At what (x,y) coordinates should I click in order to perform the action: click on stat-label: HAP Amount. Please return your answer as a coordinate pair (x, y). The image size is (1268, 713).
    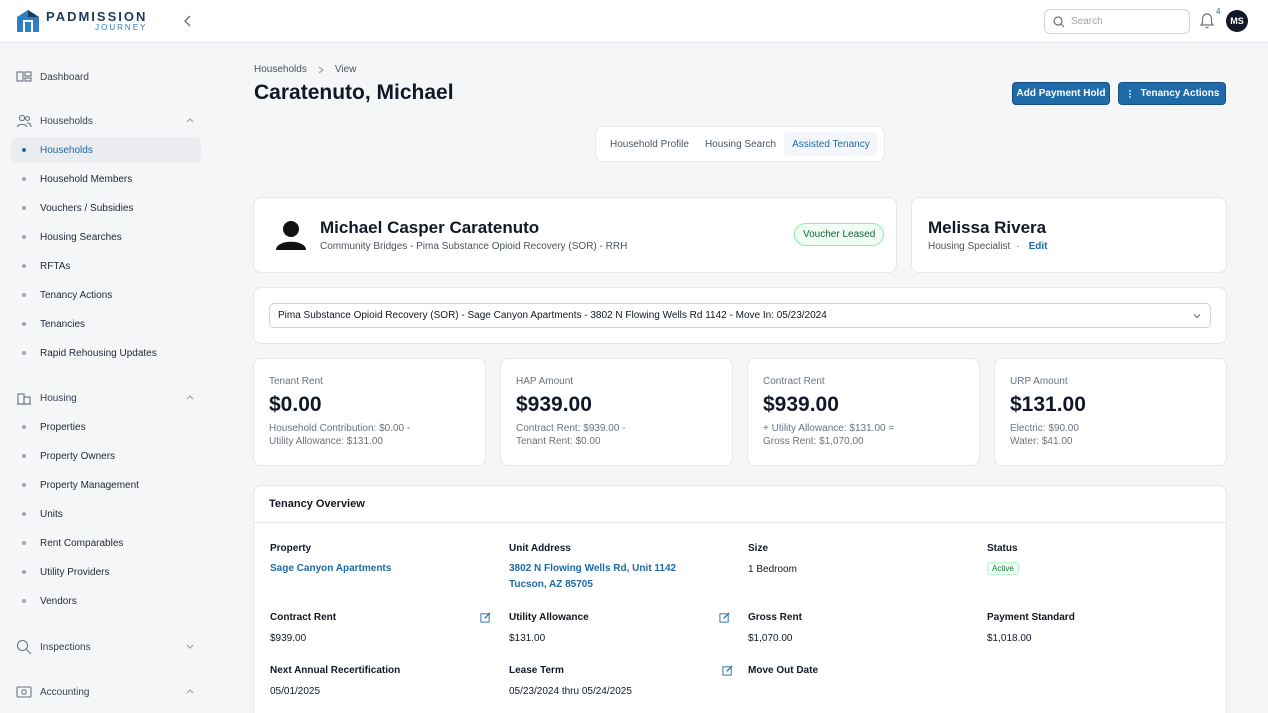
    Looking at the image, I should click on (545, 381).